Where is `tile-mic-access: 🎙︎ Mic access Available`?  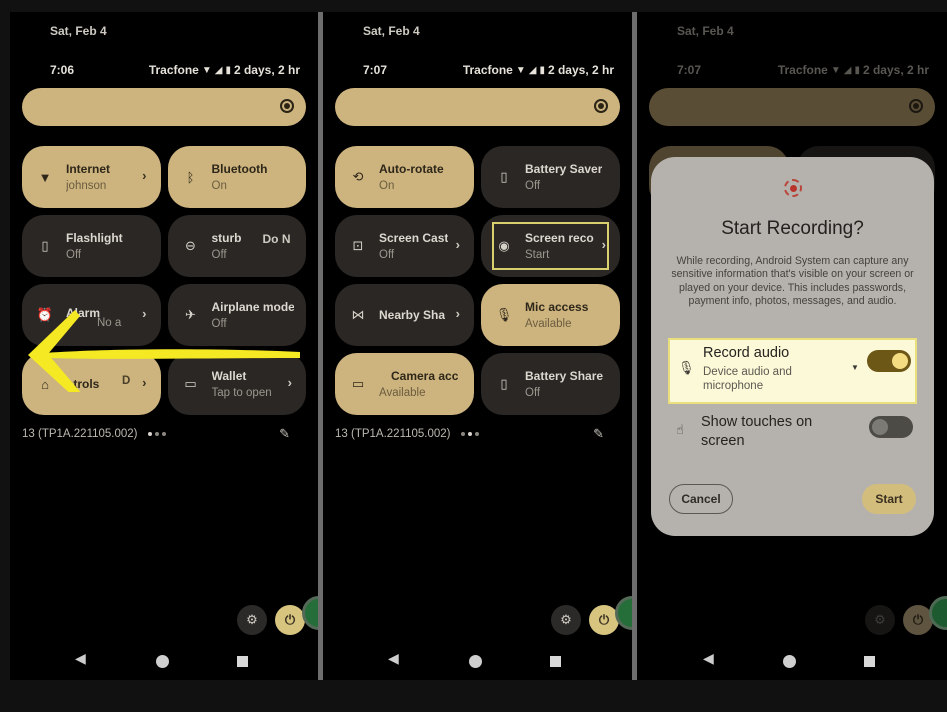
tile-mic-access: 🎙︎ Mic access Available is located at coordinates (550, 315).